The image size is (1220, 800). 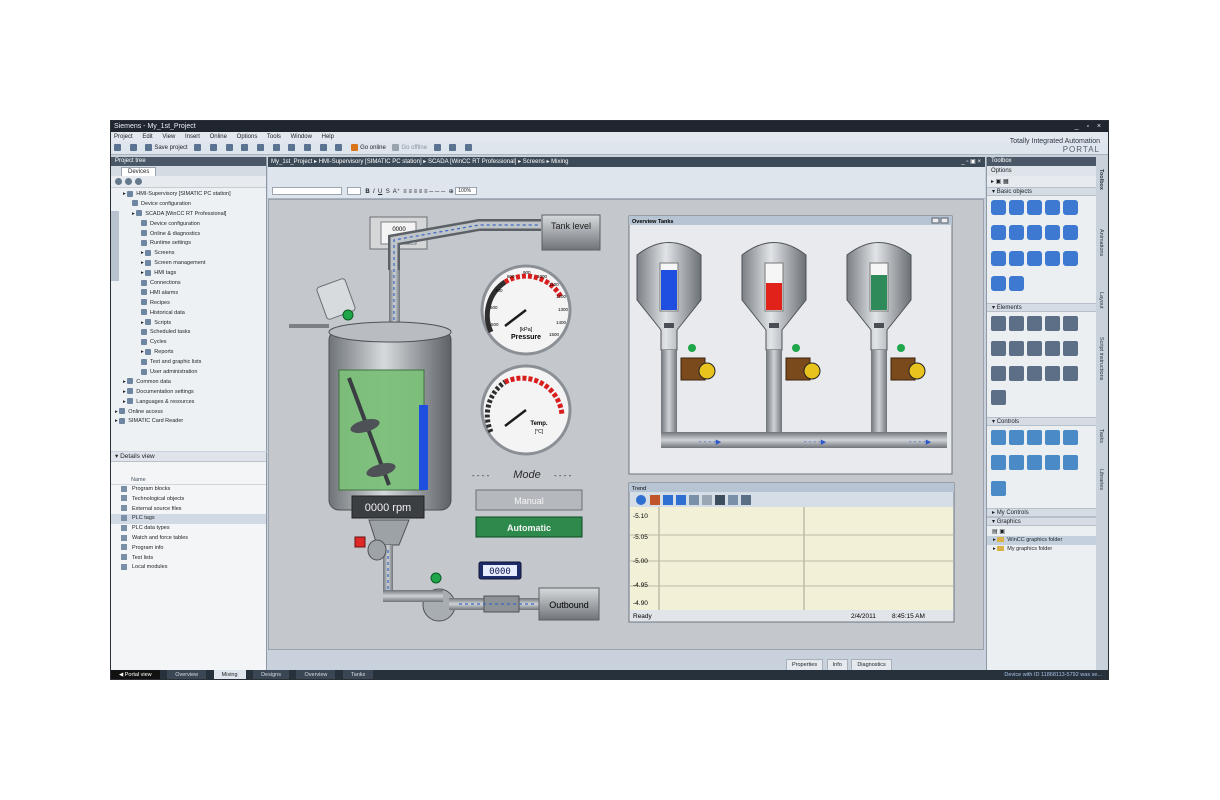 I want to click on script-instructions-side-tab: Script instructions, so click(x=1101, y=358).